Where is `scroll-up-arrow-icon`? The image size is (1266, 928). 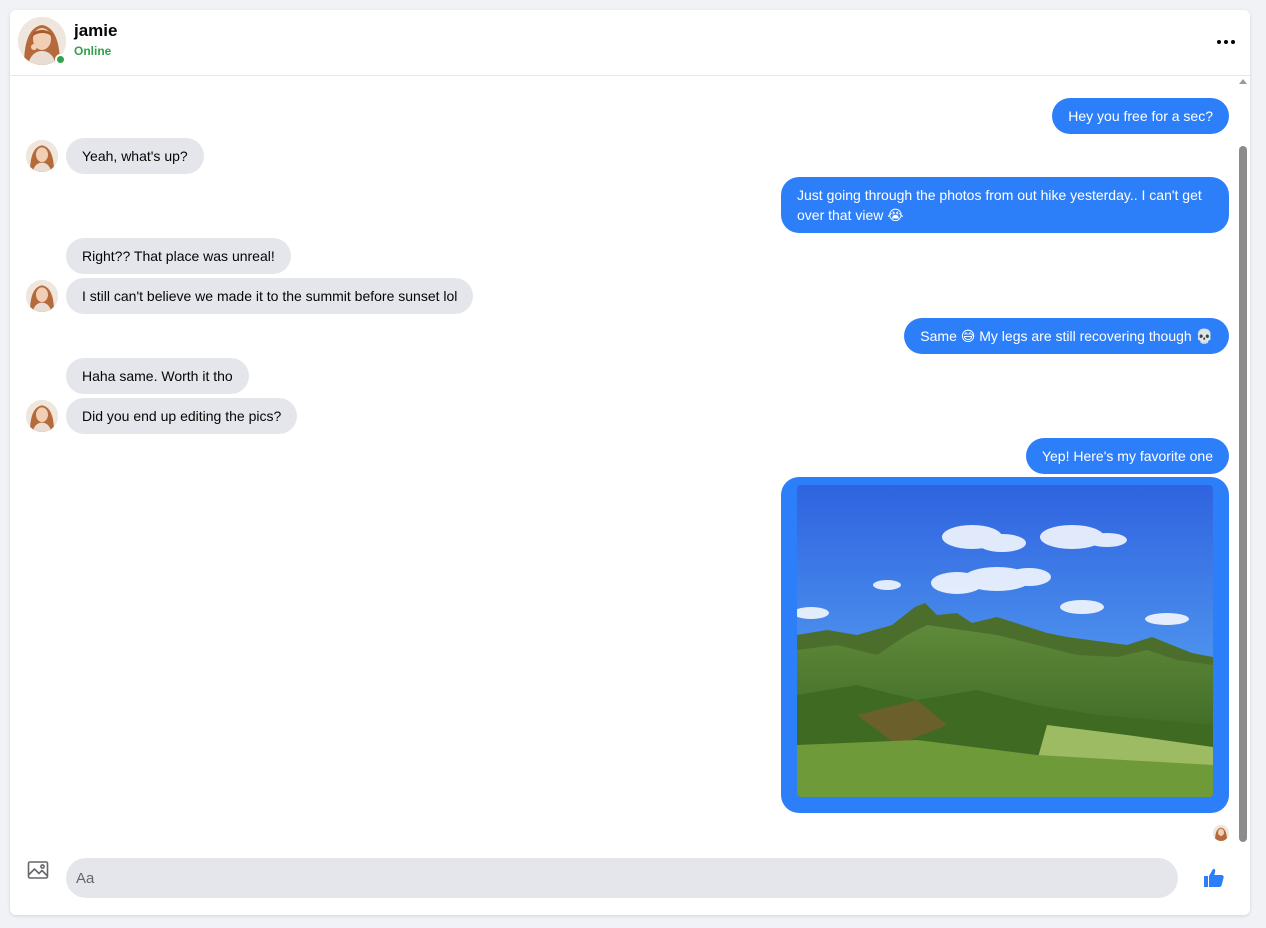 scroll-up-arrow-icon is located at coordinates (1243, 81).